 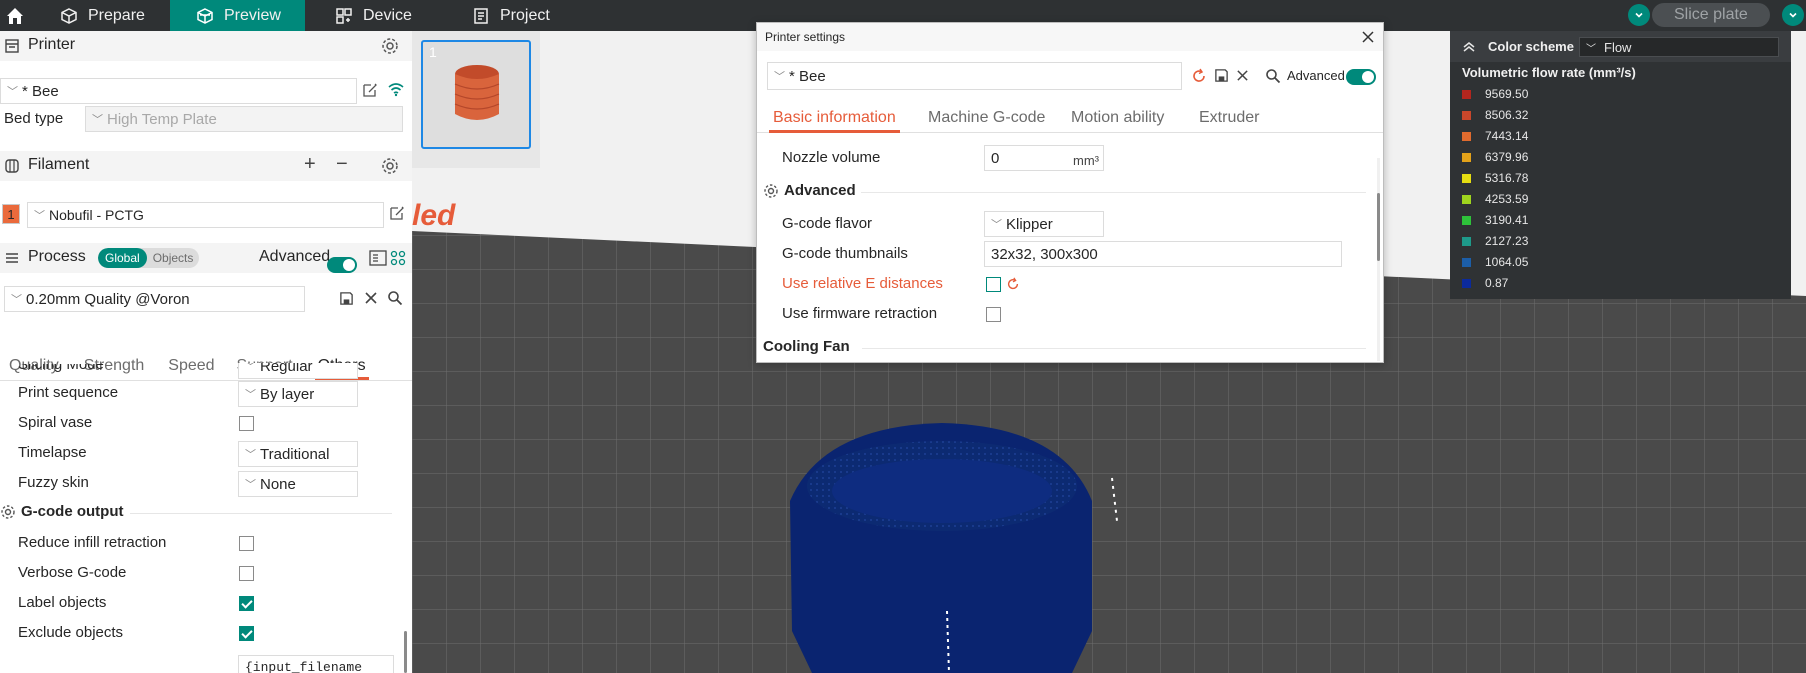 I want to click on home-button, so click(x=15, y=15).